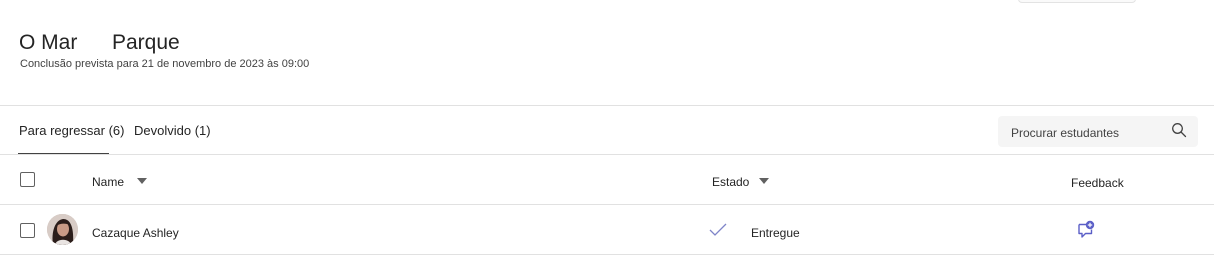 Image resolution: width=1214 pixels, height=259 pixels. What do you see at coordinates (71, 130) in the screenshot?
I see `tab-to-return: Para regressar (6)` at bounding box center [71, 130].